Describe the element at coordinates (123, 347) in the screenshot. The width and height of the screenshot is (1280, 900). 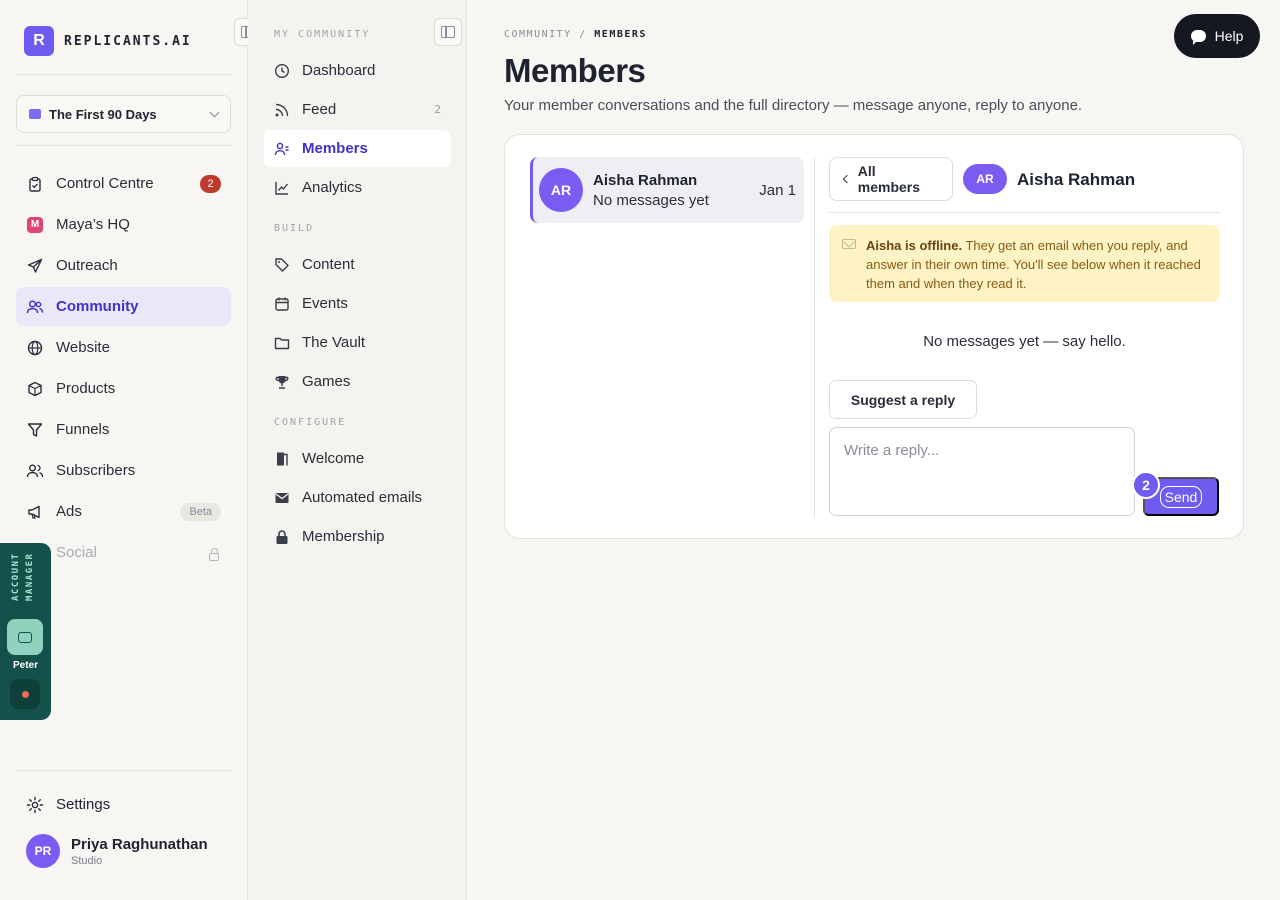
I see `nav-item-website: Website` at that location.